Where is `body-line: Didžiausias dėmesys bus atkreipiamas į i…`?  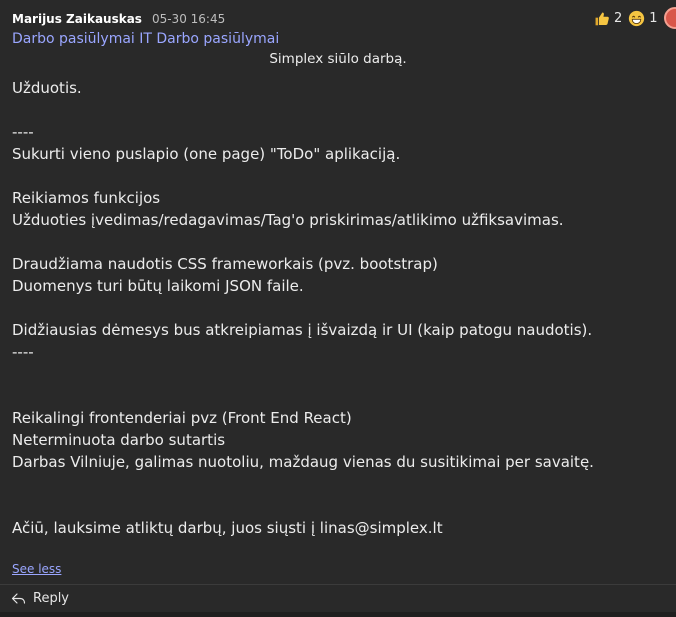 body-line: Didžiausias dėmesys bus atkreipiamas į i… is located at coordinates (302, 330).